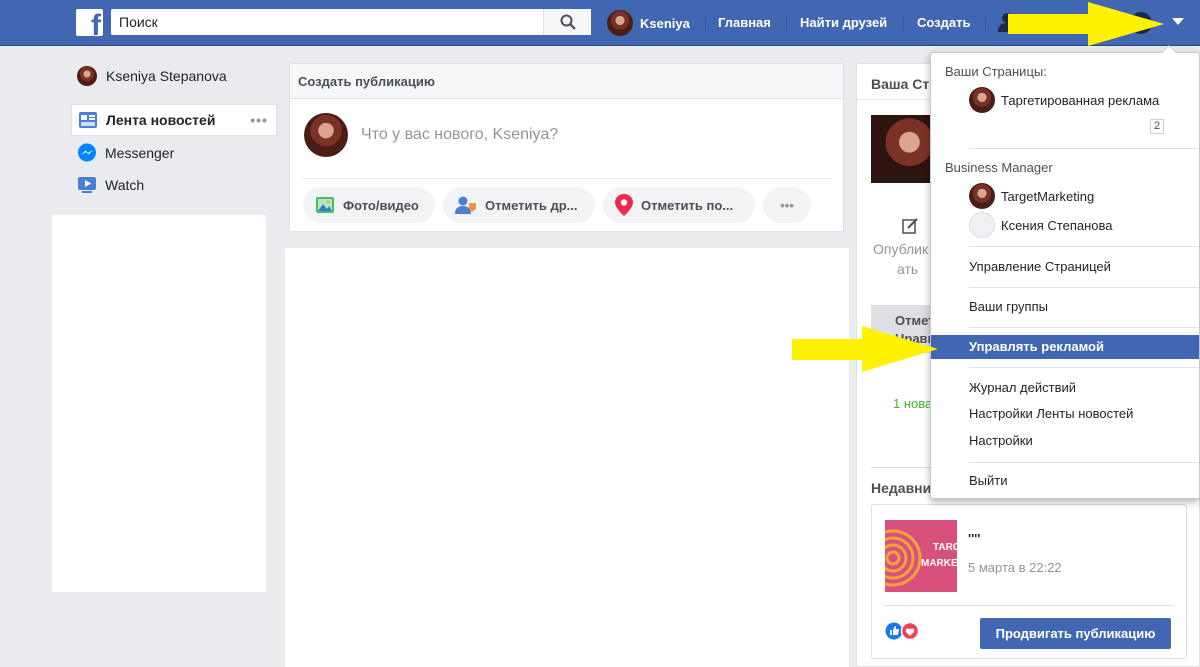  What do you see at coordinates (1065, 414) in the screenshot?
I see `menu-item-news-feed-settings: Настройки Ленты новостей` at bounding box center [1065, 414].